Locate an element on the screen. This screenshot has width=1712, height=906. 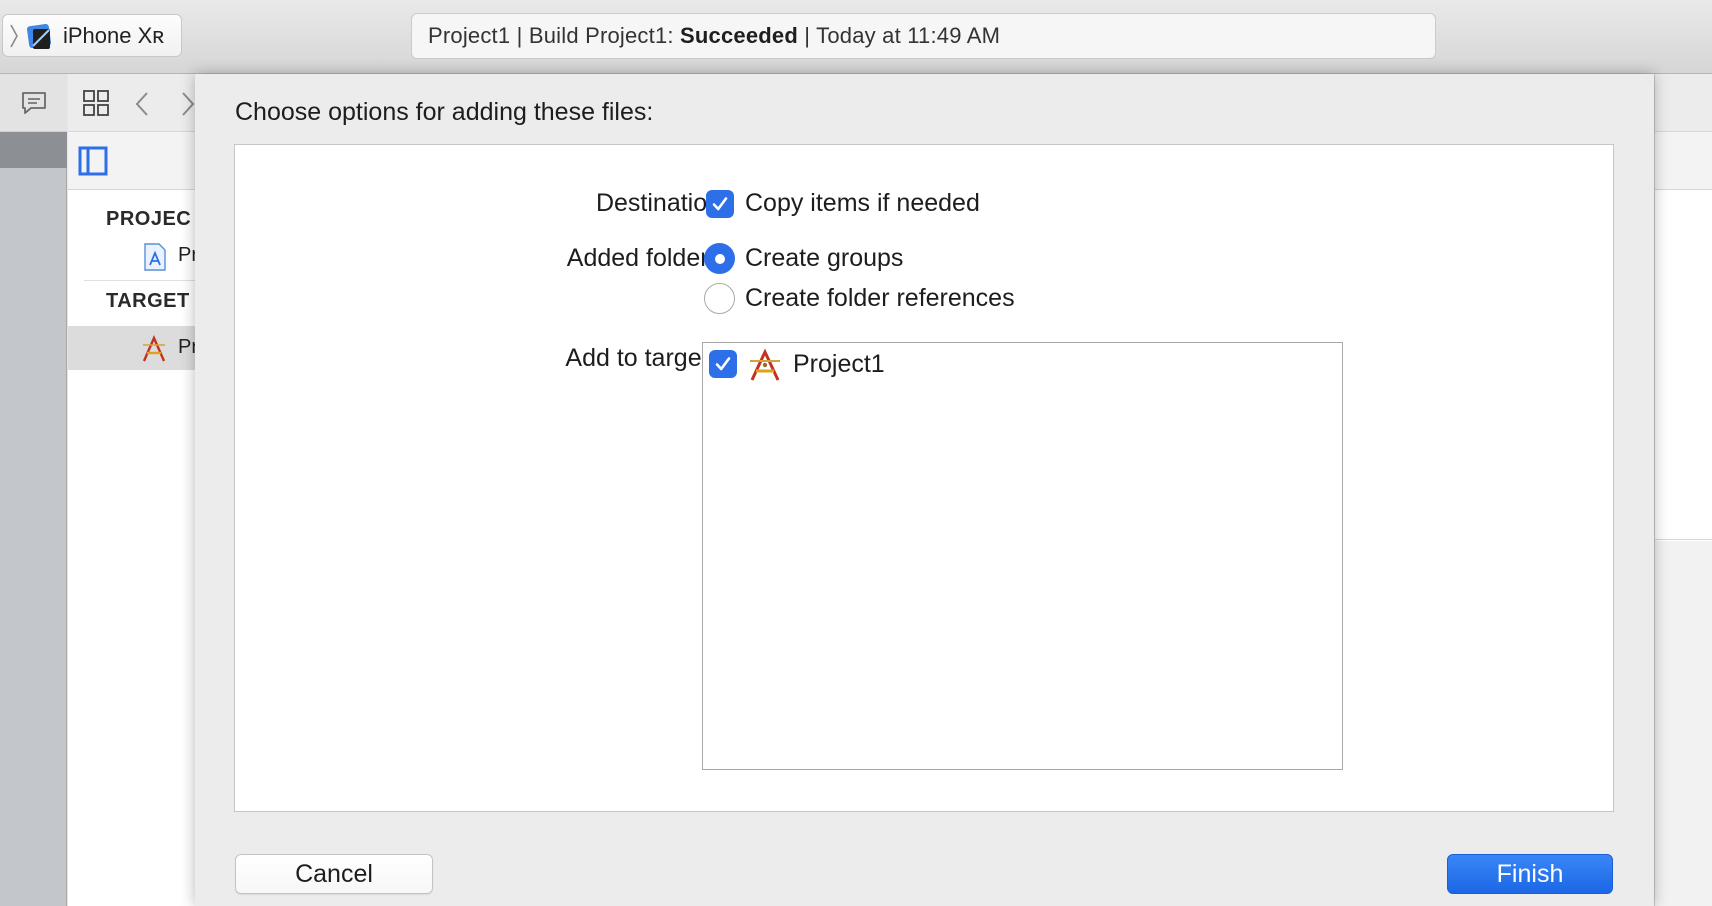
project-file-icon is located at coordinates (155, 257).